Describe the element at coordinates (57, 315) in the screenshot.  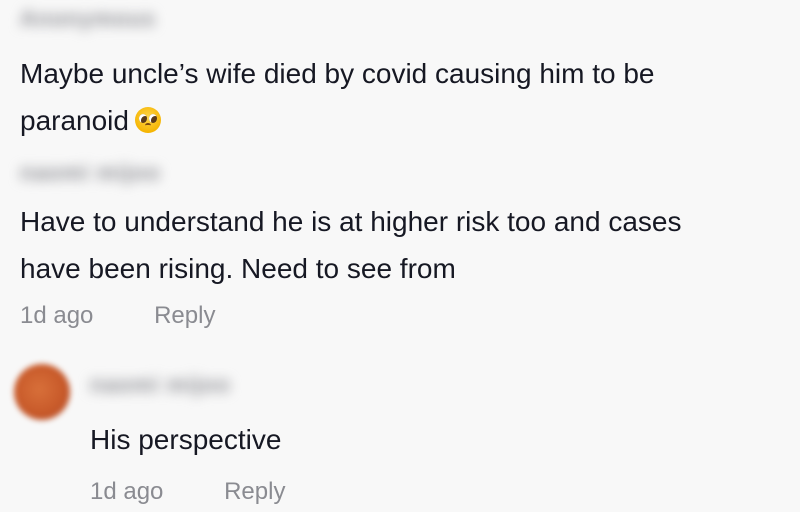
I see `comment-timestamp: 1d ago` at that location.